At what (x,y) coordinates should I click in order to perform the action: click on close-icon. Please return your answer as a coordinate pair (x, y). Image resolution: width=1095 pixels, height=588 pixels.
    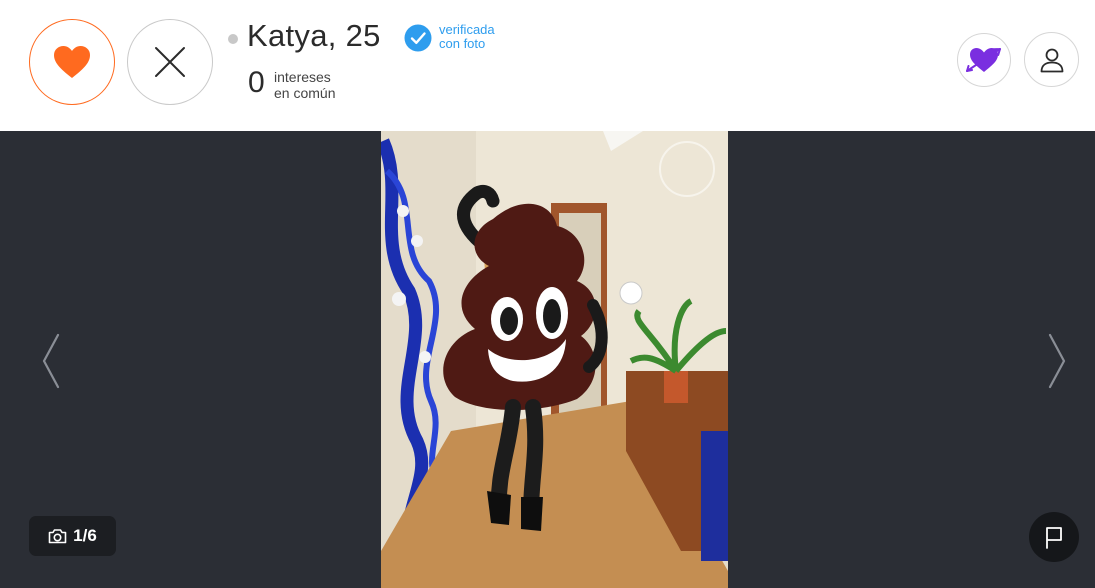
    Looking at the image, I should click on (170, 62).